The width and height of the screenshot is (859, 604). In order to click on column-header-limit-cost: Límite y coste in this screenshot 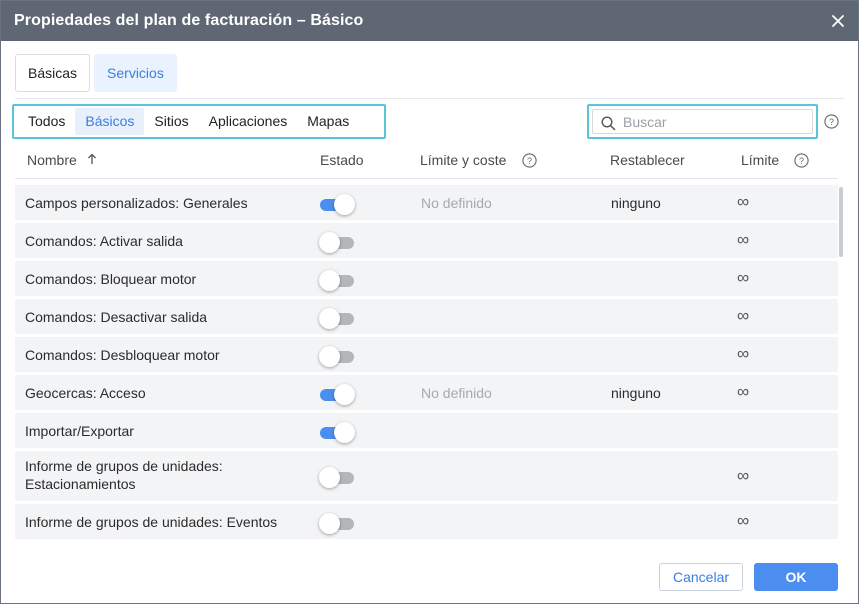, I will do `click(463, 160)`.